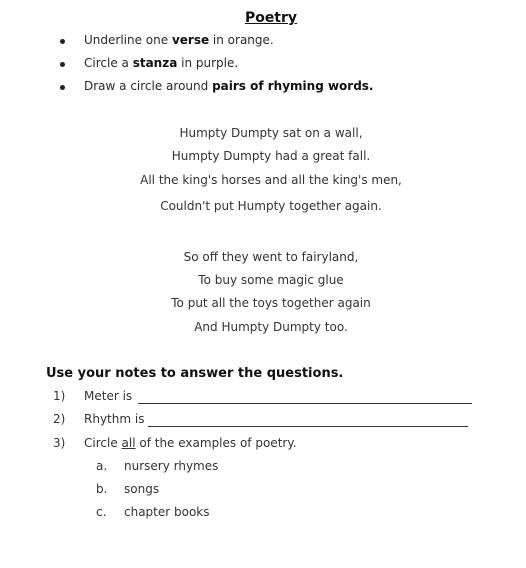  Describe the element at coordinates (59, 443) in the screenshot. I see `question-number: 3)` at that location.